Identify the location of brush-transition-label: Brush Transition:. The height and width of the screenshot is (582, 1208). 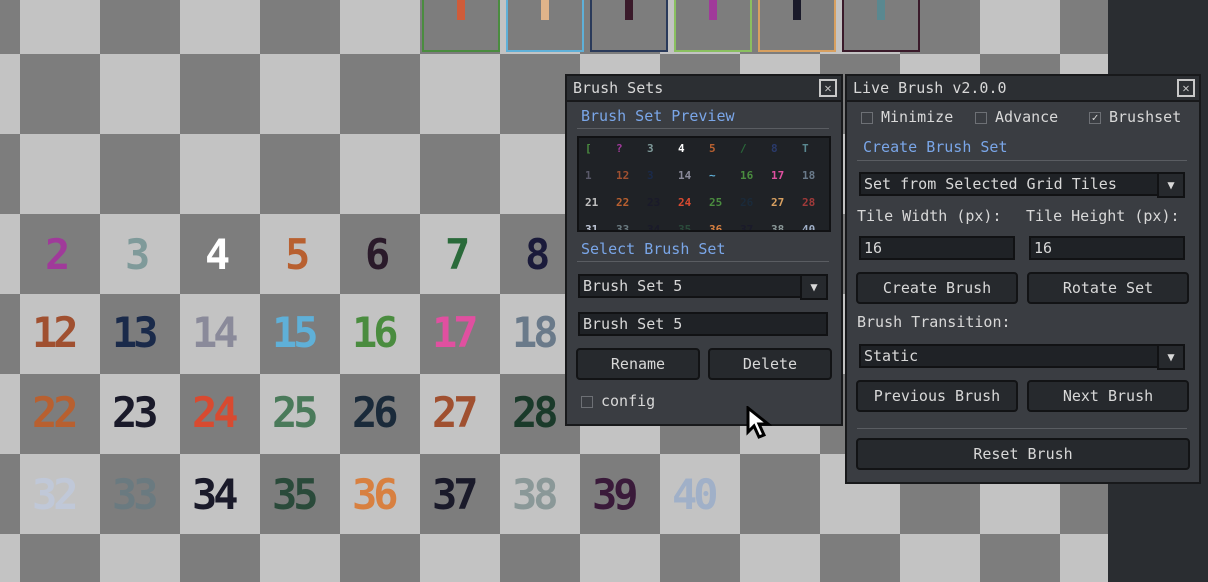
(934, 322).